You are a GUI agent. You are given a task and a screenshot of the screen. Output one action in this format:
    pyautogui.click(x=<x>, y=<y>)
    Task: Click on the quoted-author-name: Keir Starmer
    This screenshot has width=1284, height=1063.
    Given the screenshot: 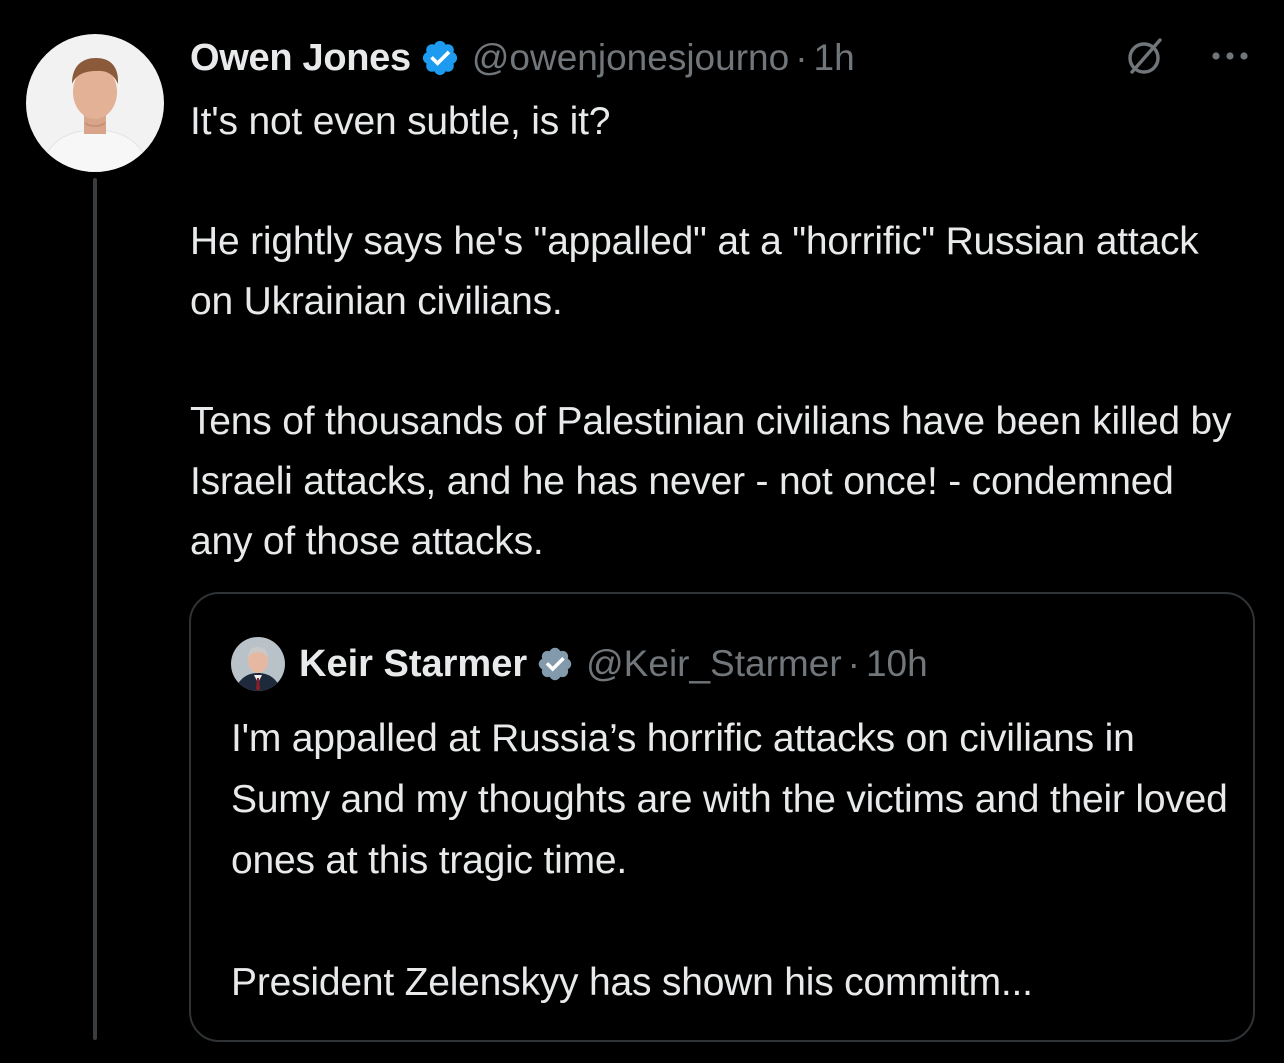 What is the action you would take?
    pyautogui.click(x=413, y=664)
    